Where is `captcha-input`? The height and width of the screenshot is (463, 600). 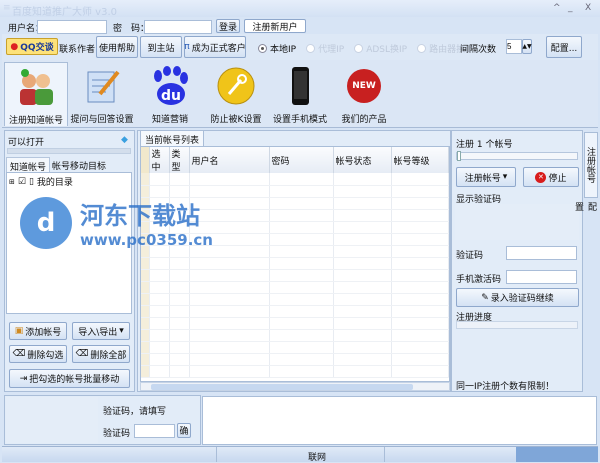
captcha-input is located at coordinates (541, 253).